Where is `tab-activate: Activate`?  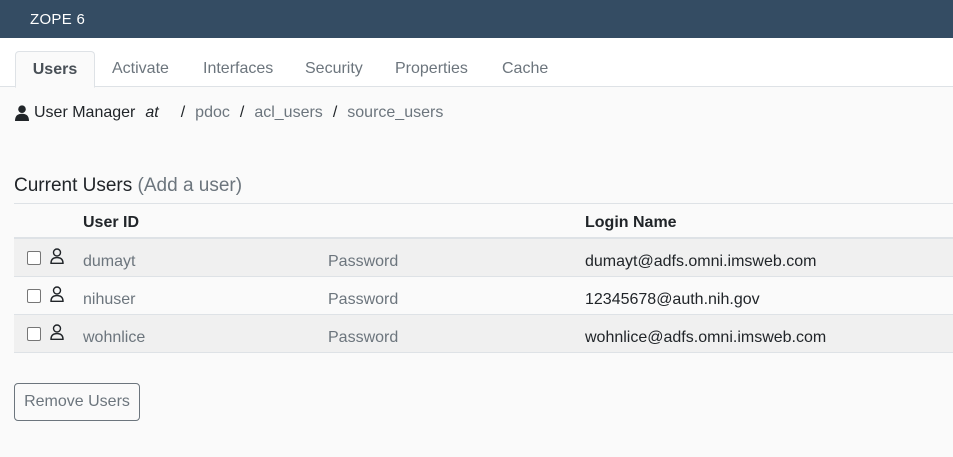 tab-activate: Activate is located at coordinates (140, 69).